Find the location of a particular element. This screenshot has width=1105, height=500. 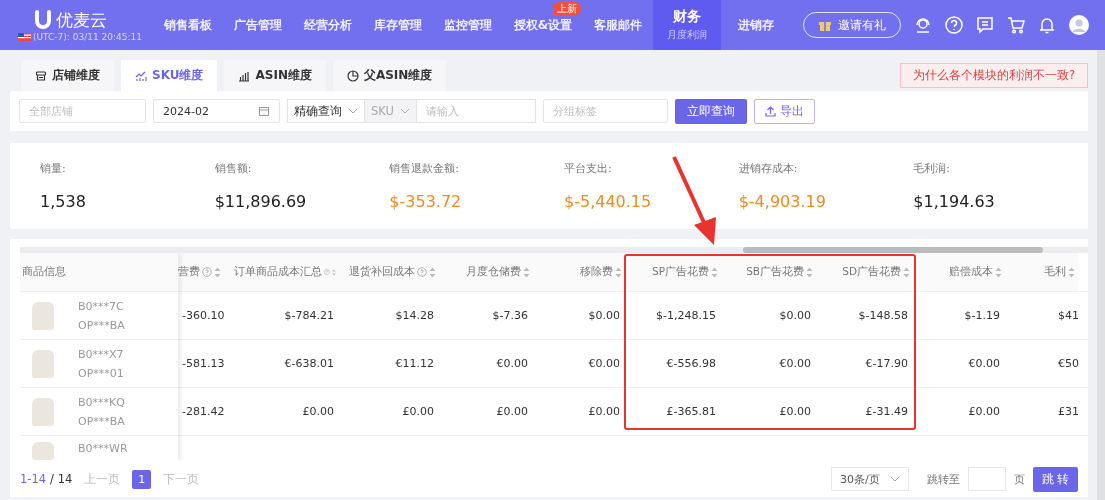

stat-label: 销量: is located at coordinates (53, 168).